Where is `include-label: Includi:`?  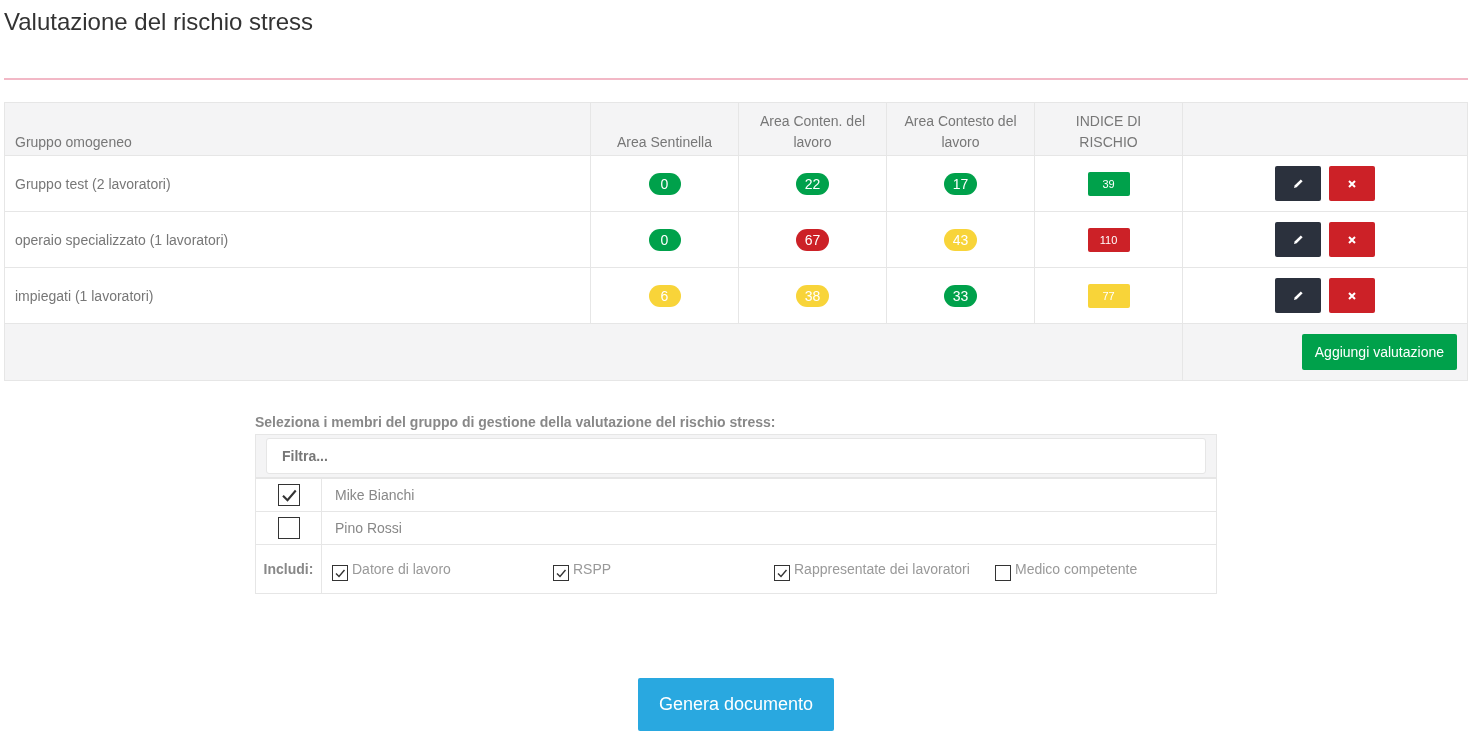
include-label: Includi: is located at coordinates (288, 569).